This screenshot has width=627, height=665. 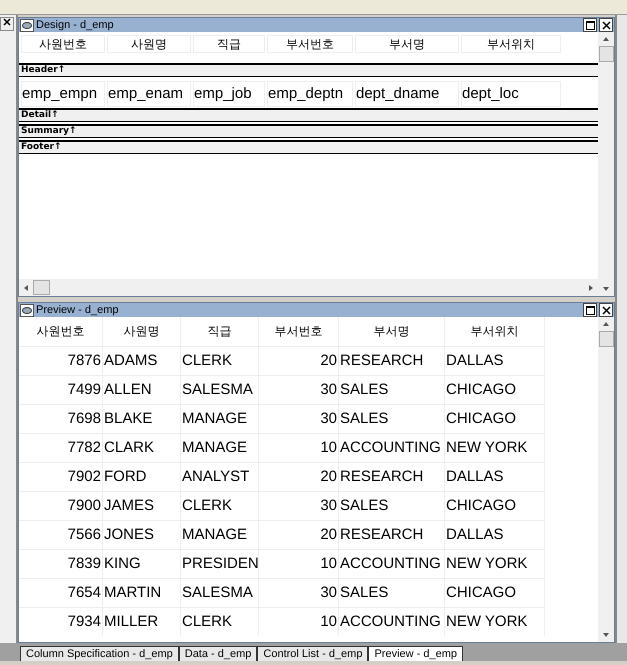 What do you see at coordinates (495, 331) in the screenshot?
I see `column-header: 부서위치` at bounding box center [495, 331].